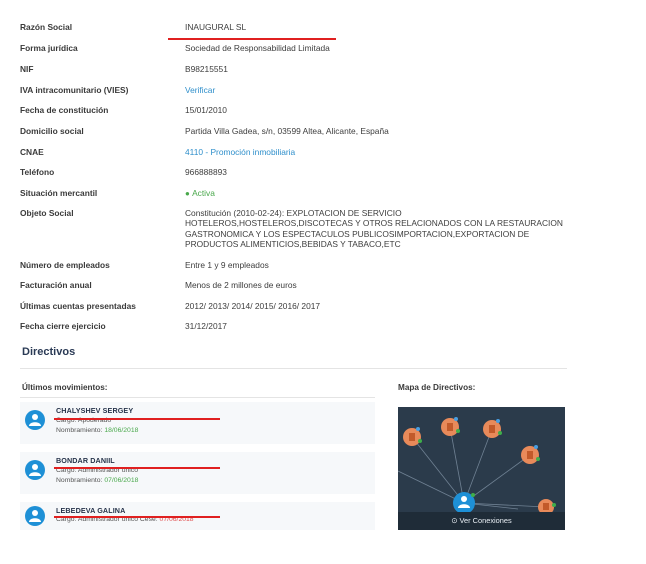 This screenshot has height=564, width=646. I want to click on mapa-directivos: ⊙ Ver Conexiones, so click(481, 468).